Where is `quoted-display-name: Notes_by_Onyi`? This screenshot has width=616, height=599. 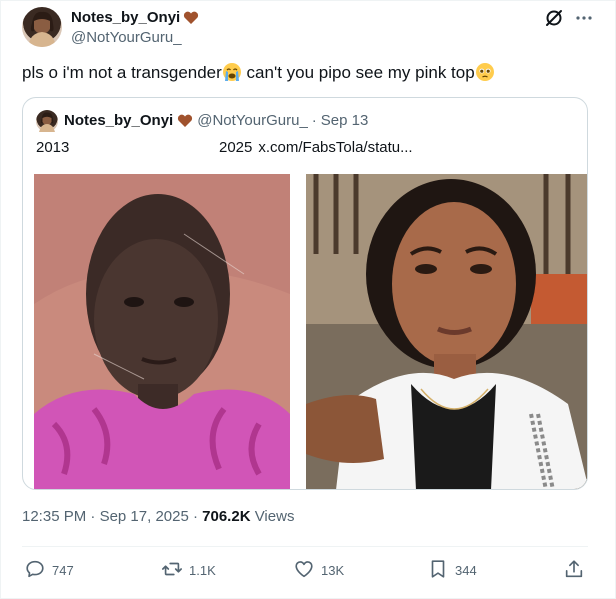
quoted-display-name: Notes_by_Onyi is located at coordinates (118, 120).